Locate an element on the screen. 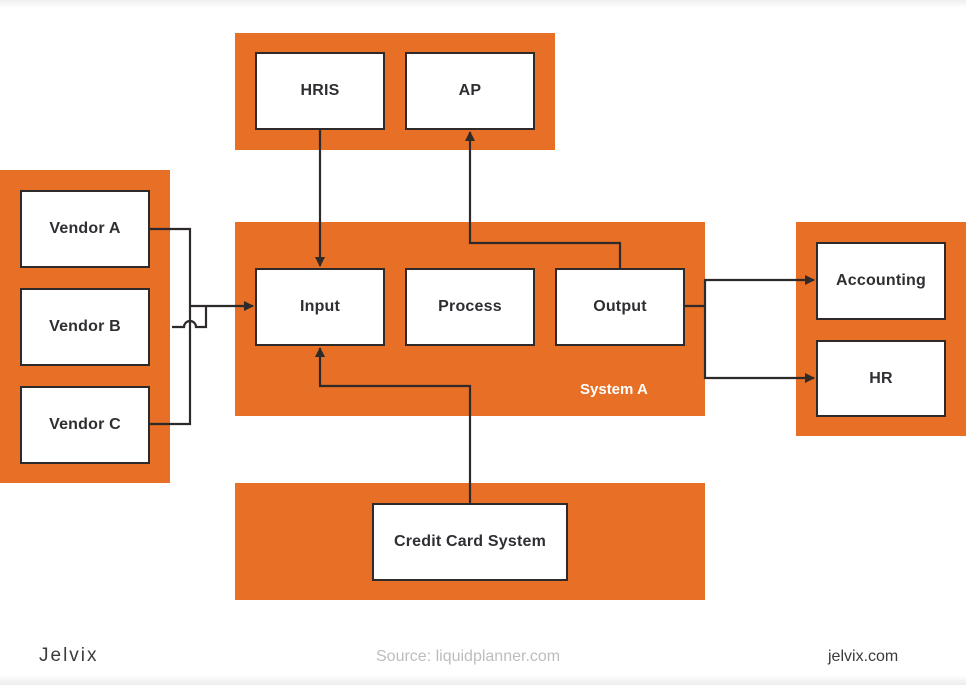 This screenshot has width=966, height=685. edge-vendor-a is located at coordinates (171, 266).